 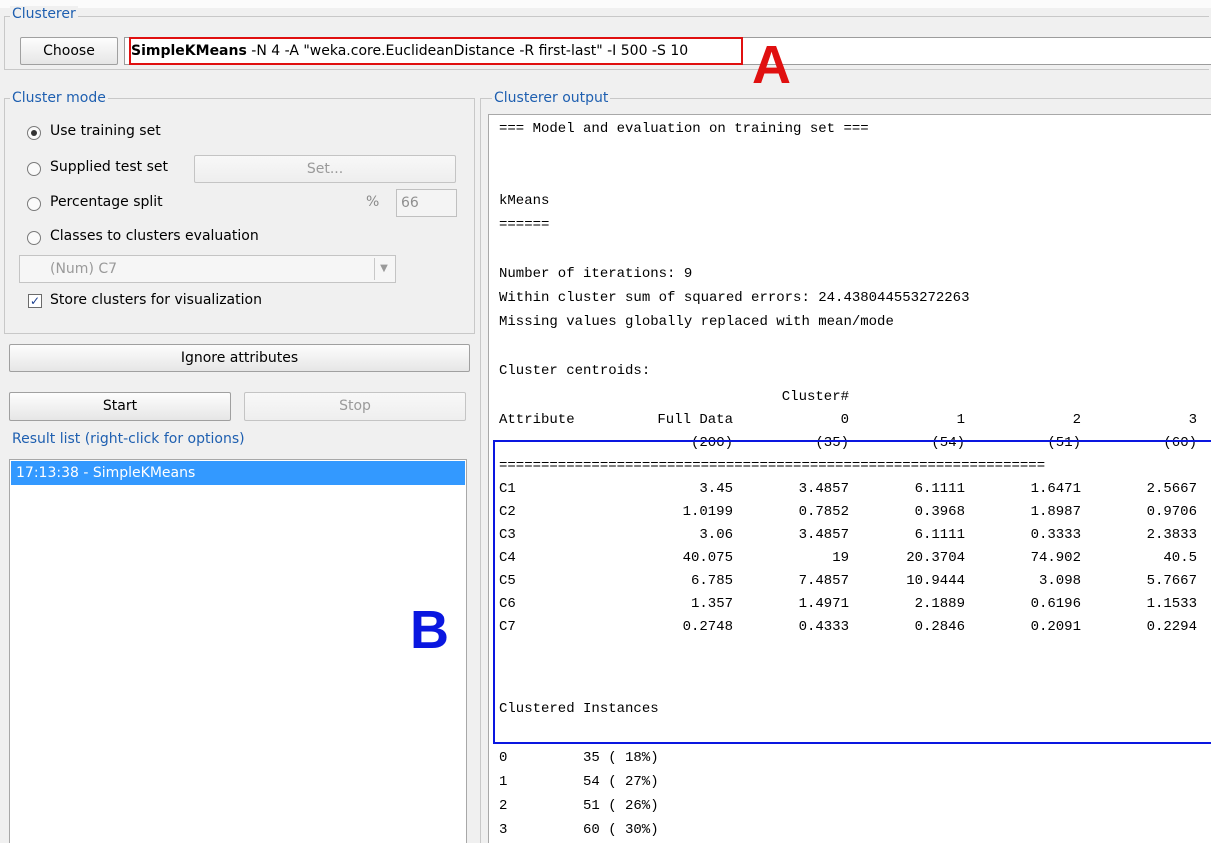 I want to click on start-button: Start, so click(x=120, y=406).